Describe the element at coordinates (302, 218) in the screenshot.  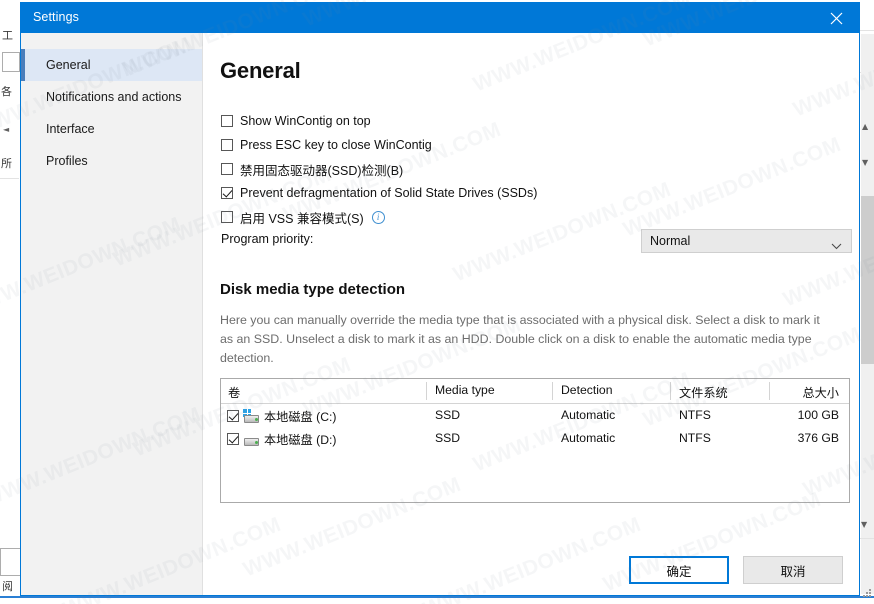
I see `checkbox-label: 启用 VSS 兼容模式(S)` at that location.